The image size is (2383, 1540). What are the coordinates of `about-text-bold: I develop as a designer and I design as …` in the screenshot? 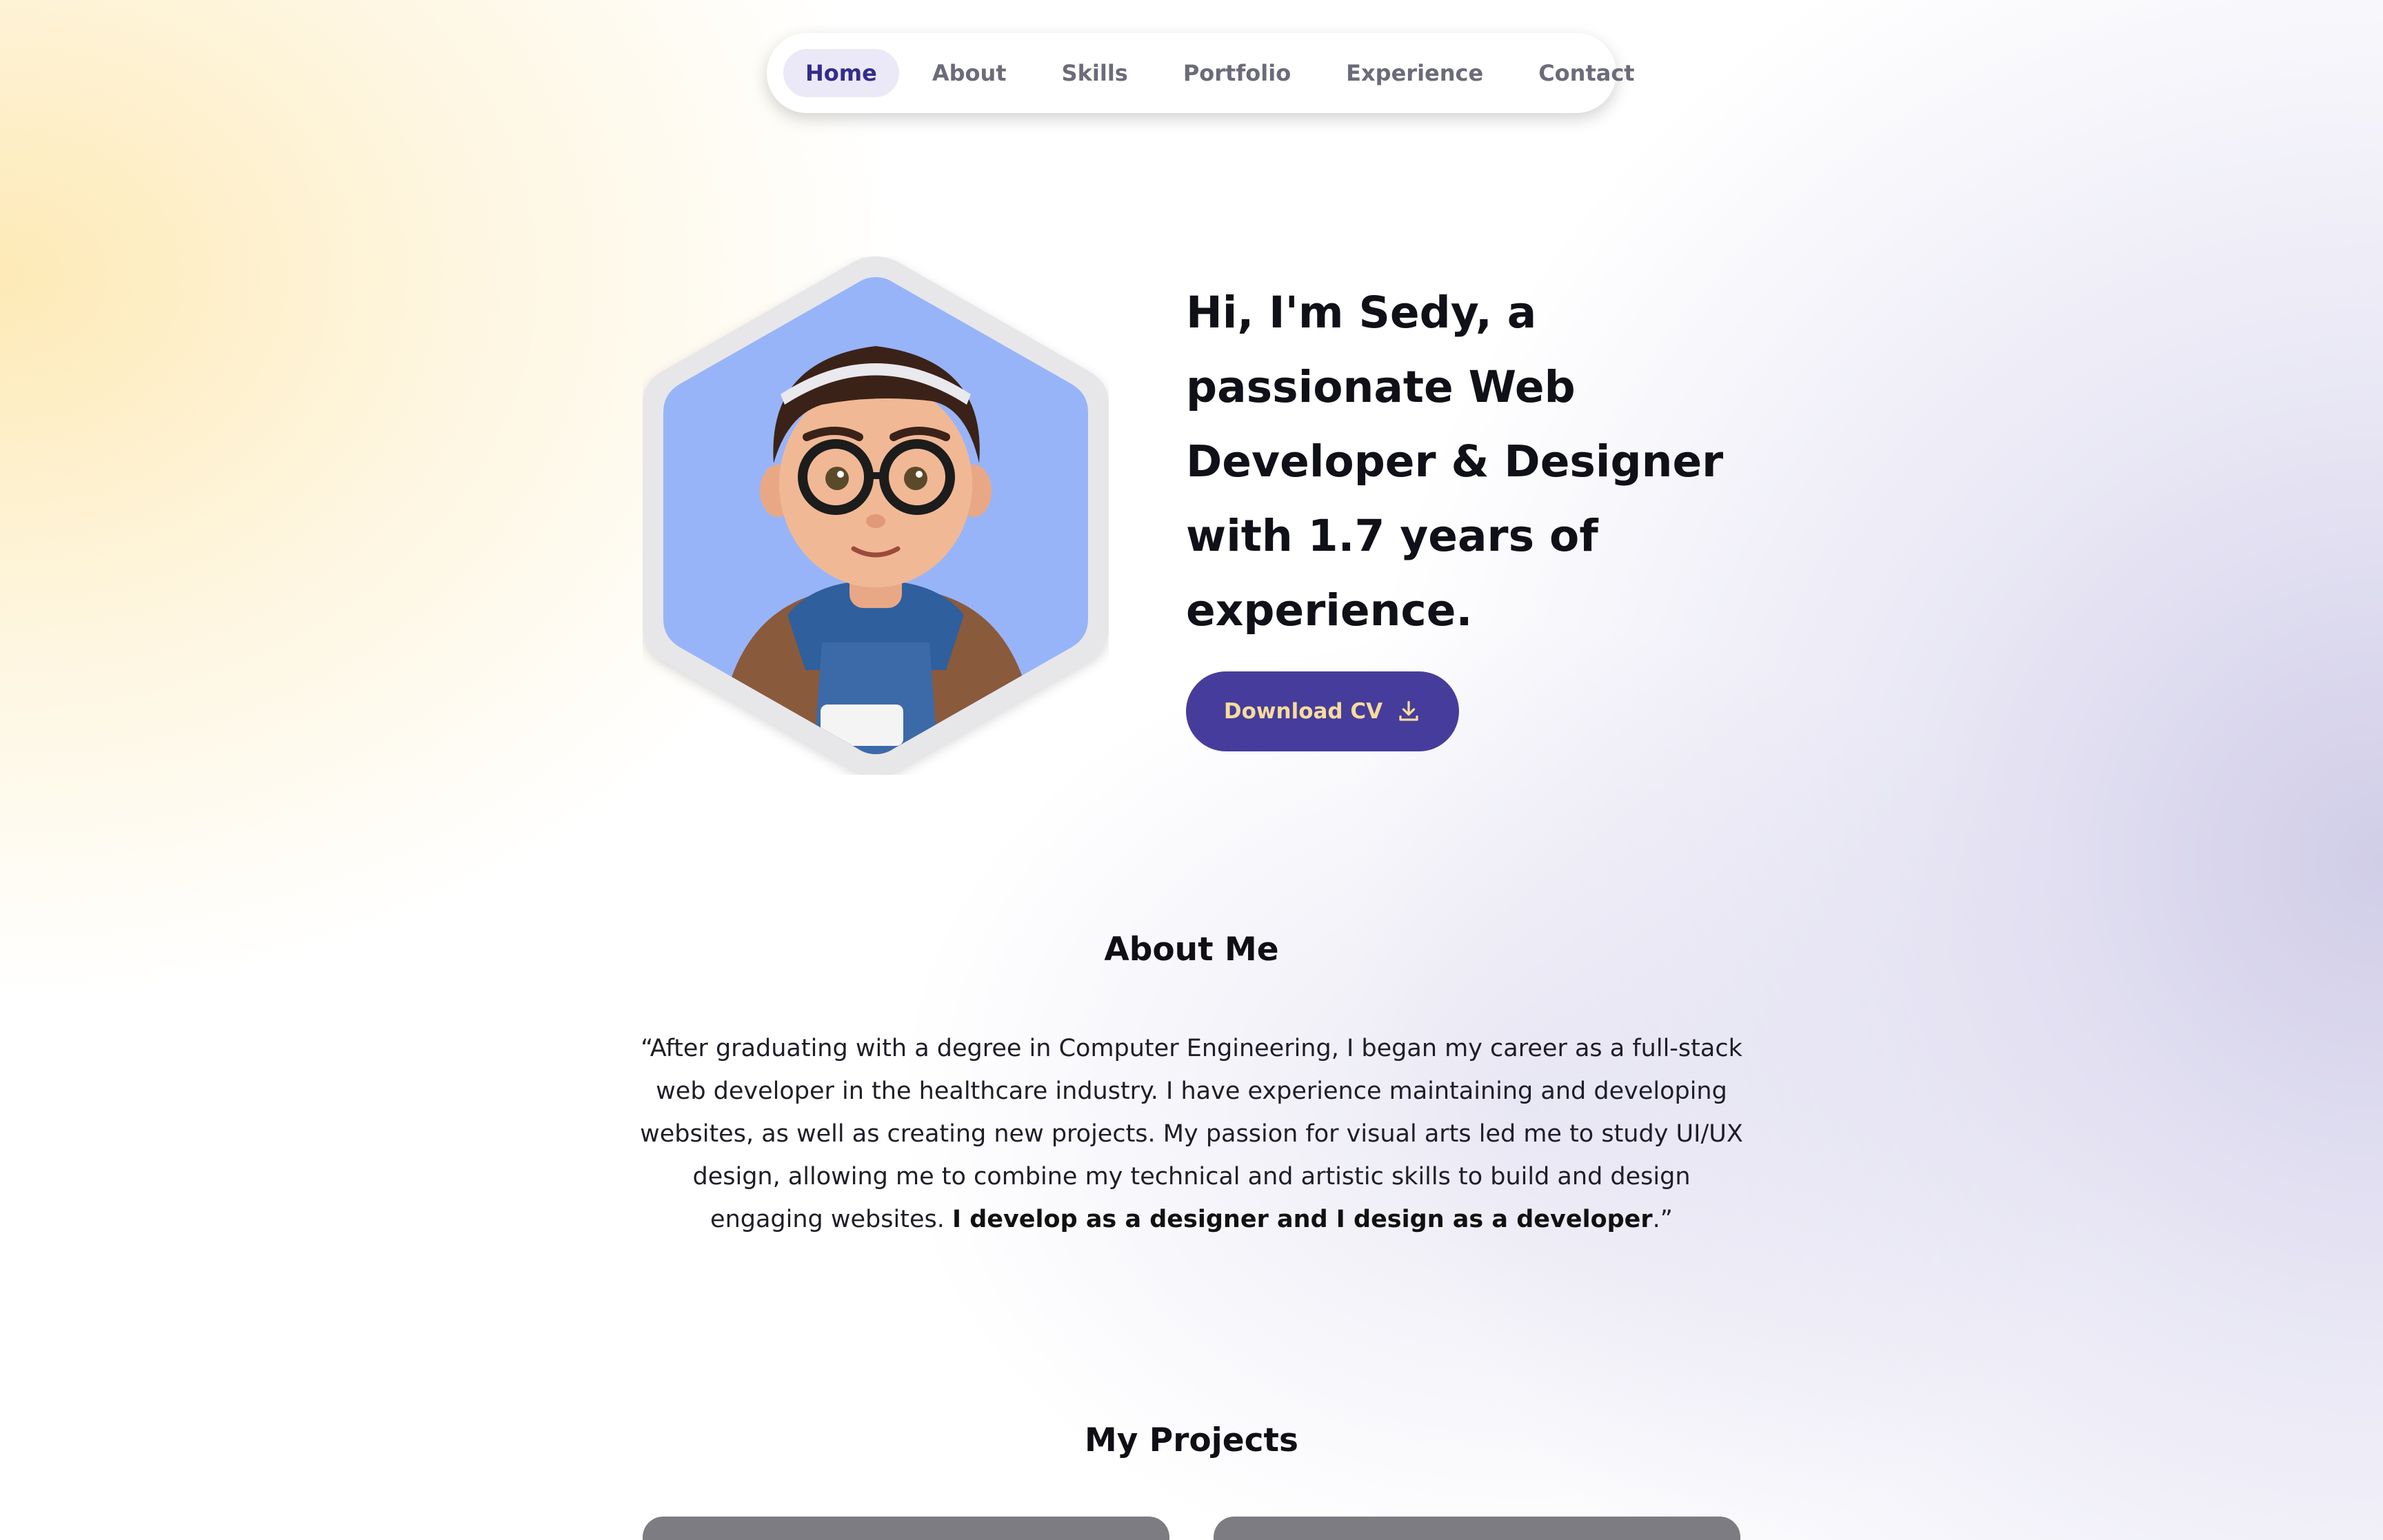 It's located at (1302, 1220).